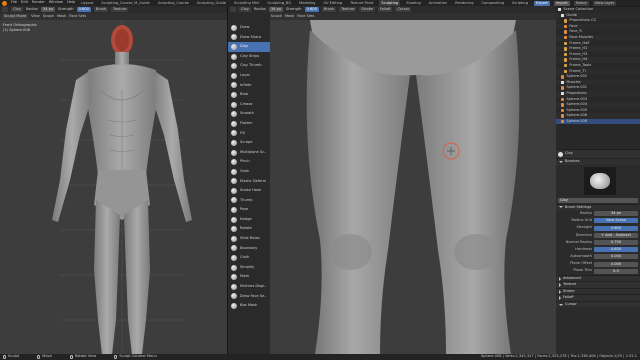 This screenshot has height=360, width=640. I want to click on tool-simplify: Simplify, so click(249, 268).